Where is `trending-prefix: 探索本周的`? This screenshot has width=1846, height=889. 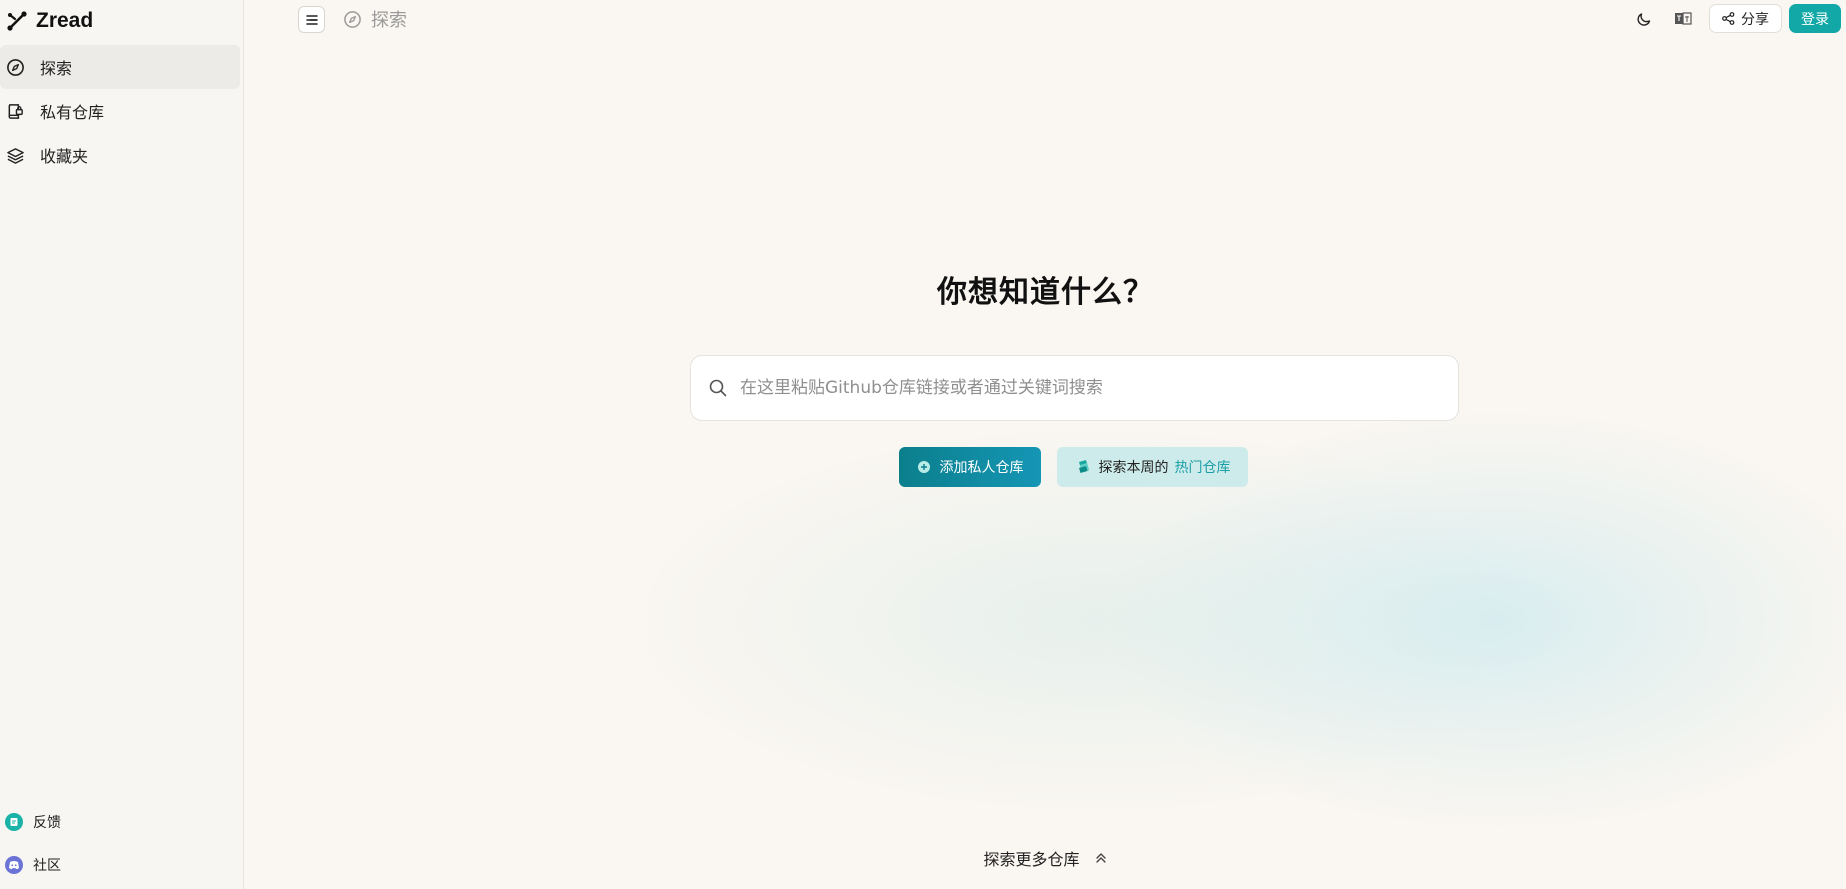 trending-prefix: 探索本周的 is located at coordinates (1133, 468).